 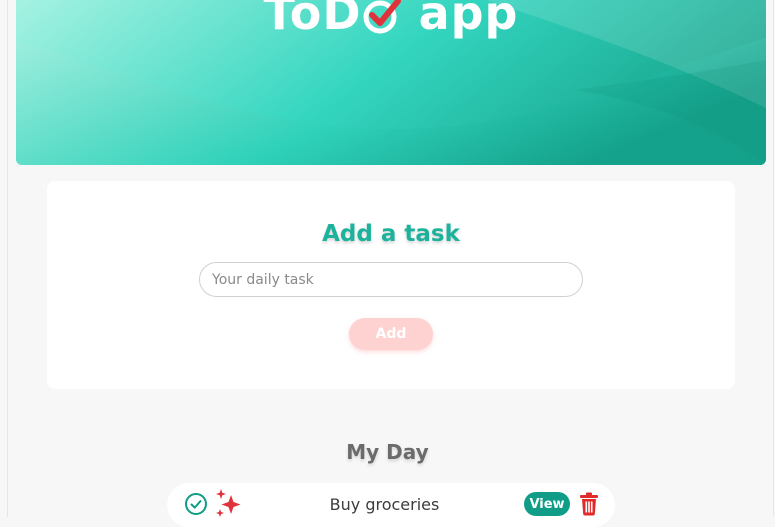 I want to click on add-button: Add, so click(x=391, y=334).